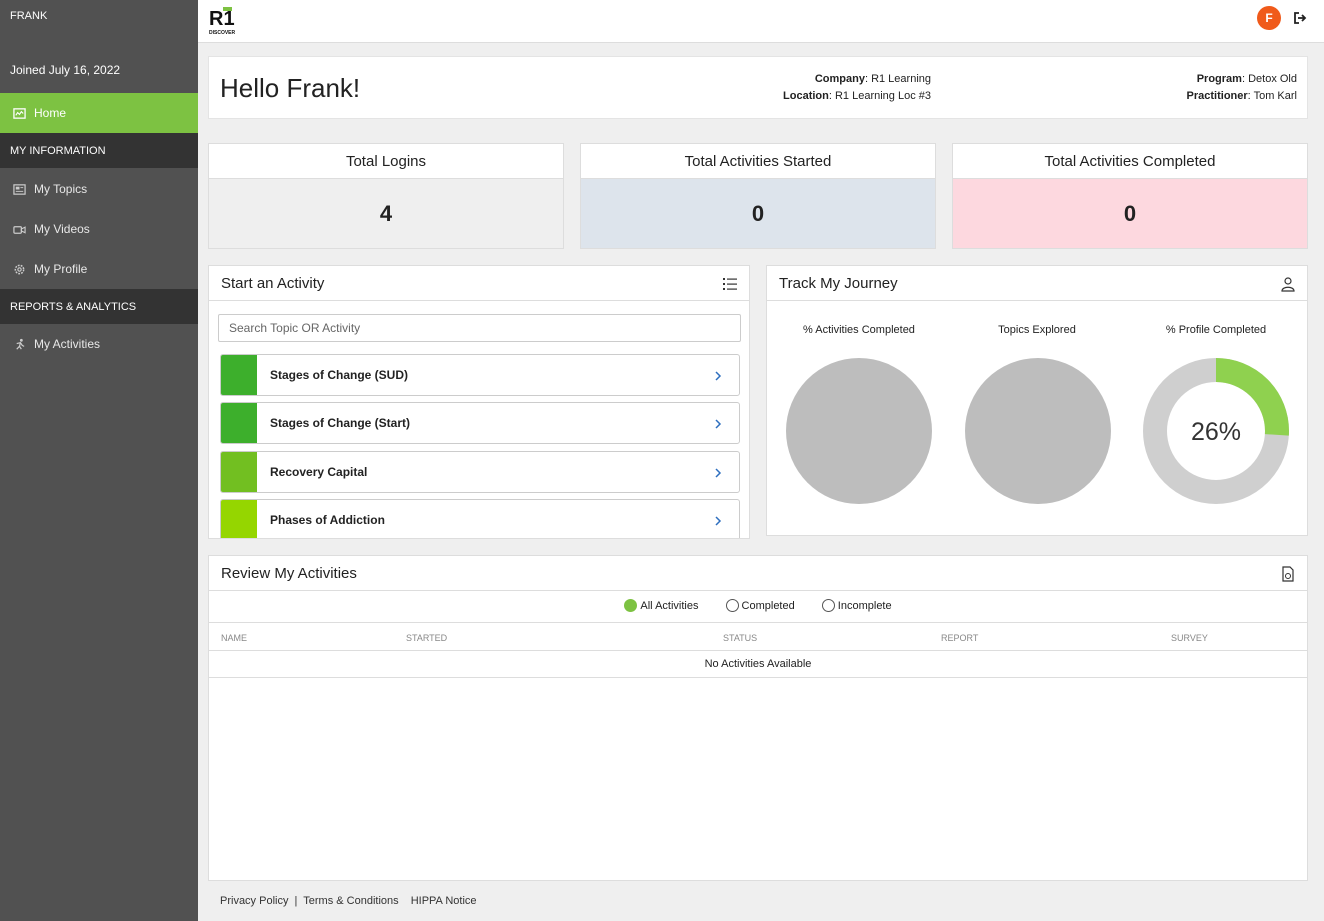 The image size is (1324, 921). Describe the element at coordinates (99, 150) in the screenshot. I see `section-my-information: MY INFORMATION` at that location.